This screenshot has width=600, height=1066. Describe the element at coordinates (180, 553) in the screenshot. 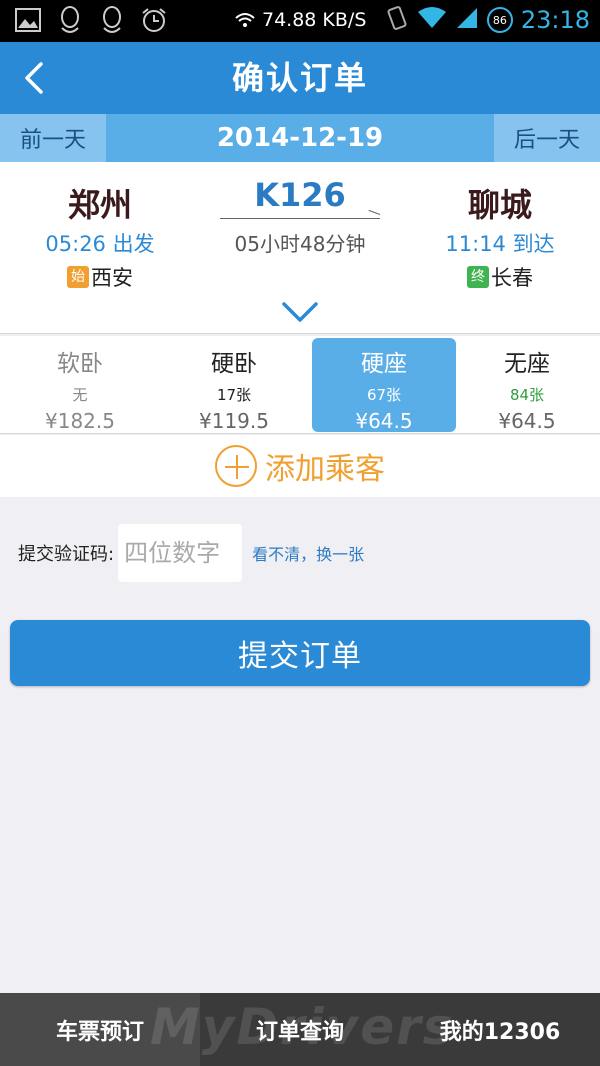

I see `captcha-input` at that location.